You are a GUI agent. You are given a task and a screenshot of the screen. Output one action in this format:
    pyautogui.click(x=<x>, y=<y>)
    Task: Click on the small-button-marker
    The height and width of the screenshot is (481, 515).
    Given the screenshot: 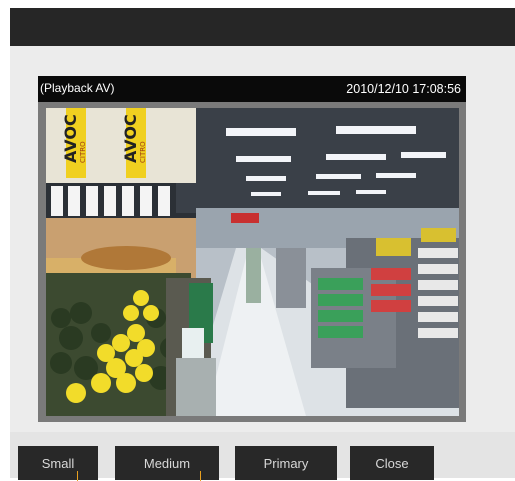 What is the action you would take?
    pyautogui.click(x=77, y=476)
    